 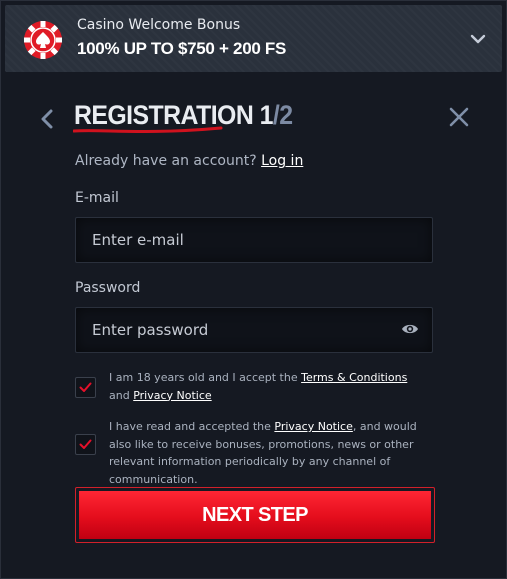 What do you see at coordinates (47, 119) in the screenshot?
I see `chevron-left-icon` at bounding box center [47, 119].